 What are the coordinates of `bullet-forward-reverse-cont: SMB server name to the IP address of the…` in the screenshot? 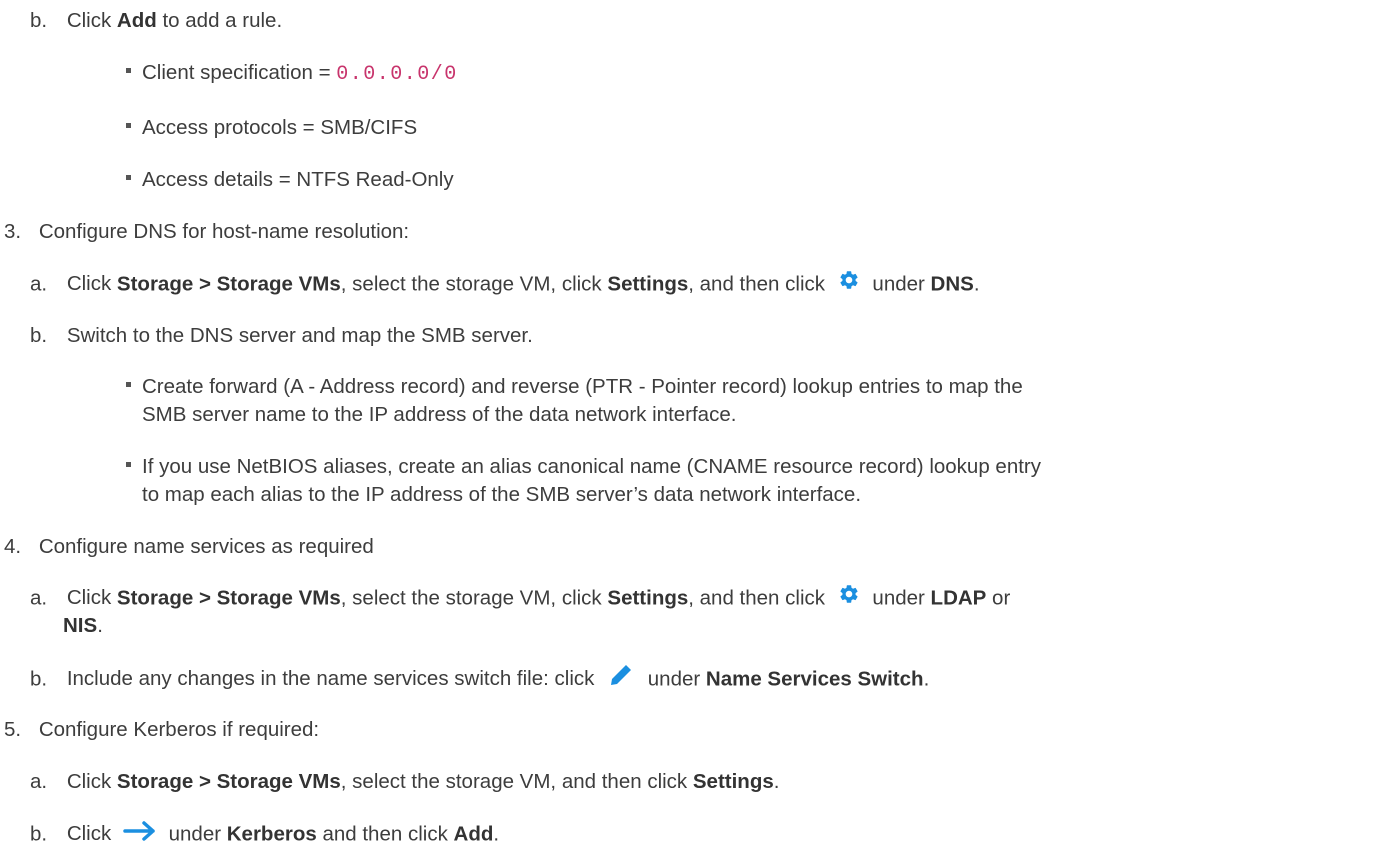 It's located at (439, 414).